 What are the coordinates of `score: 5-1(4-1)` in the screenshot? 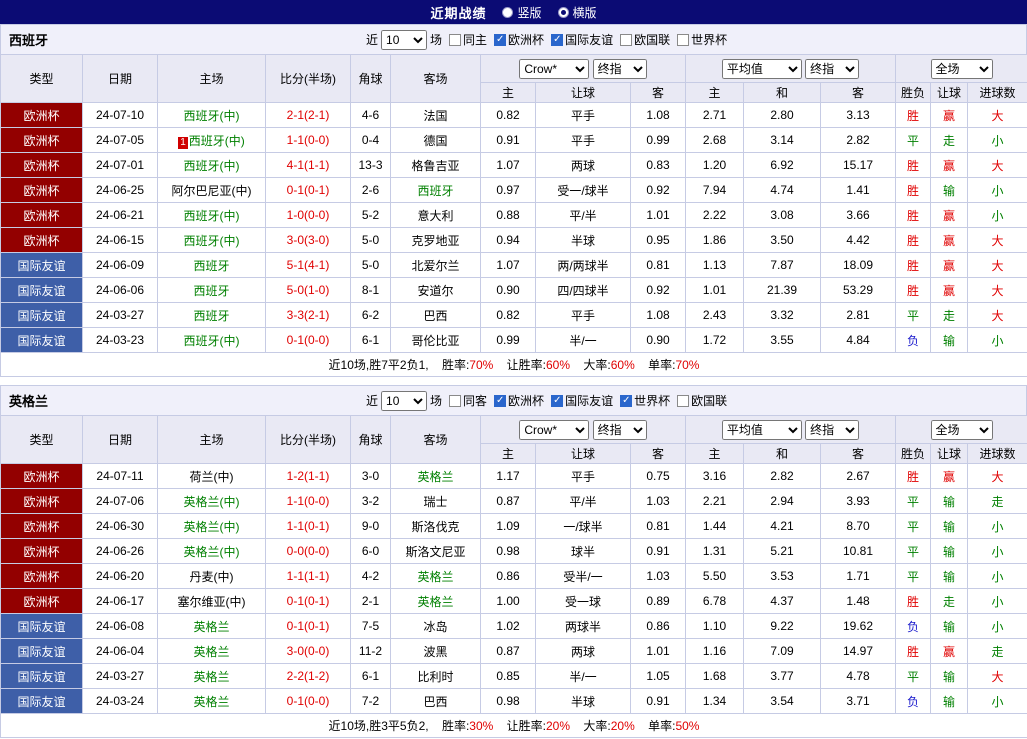 It's located at (308, 265).